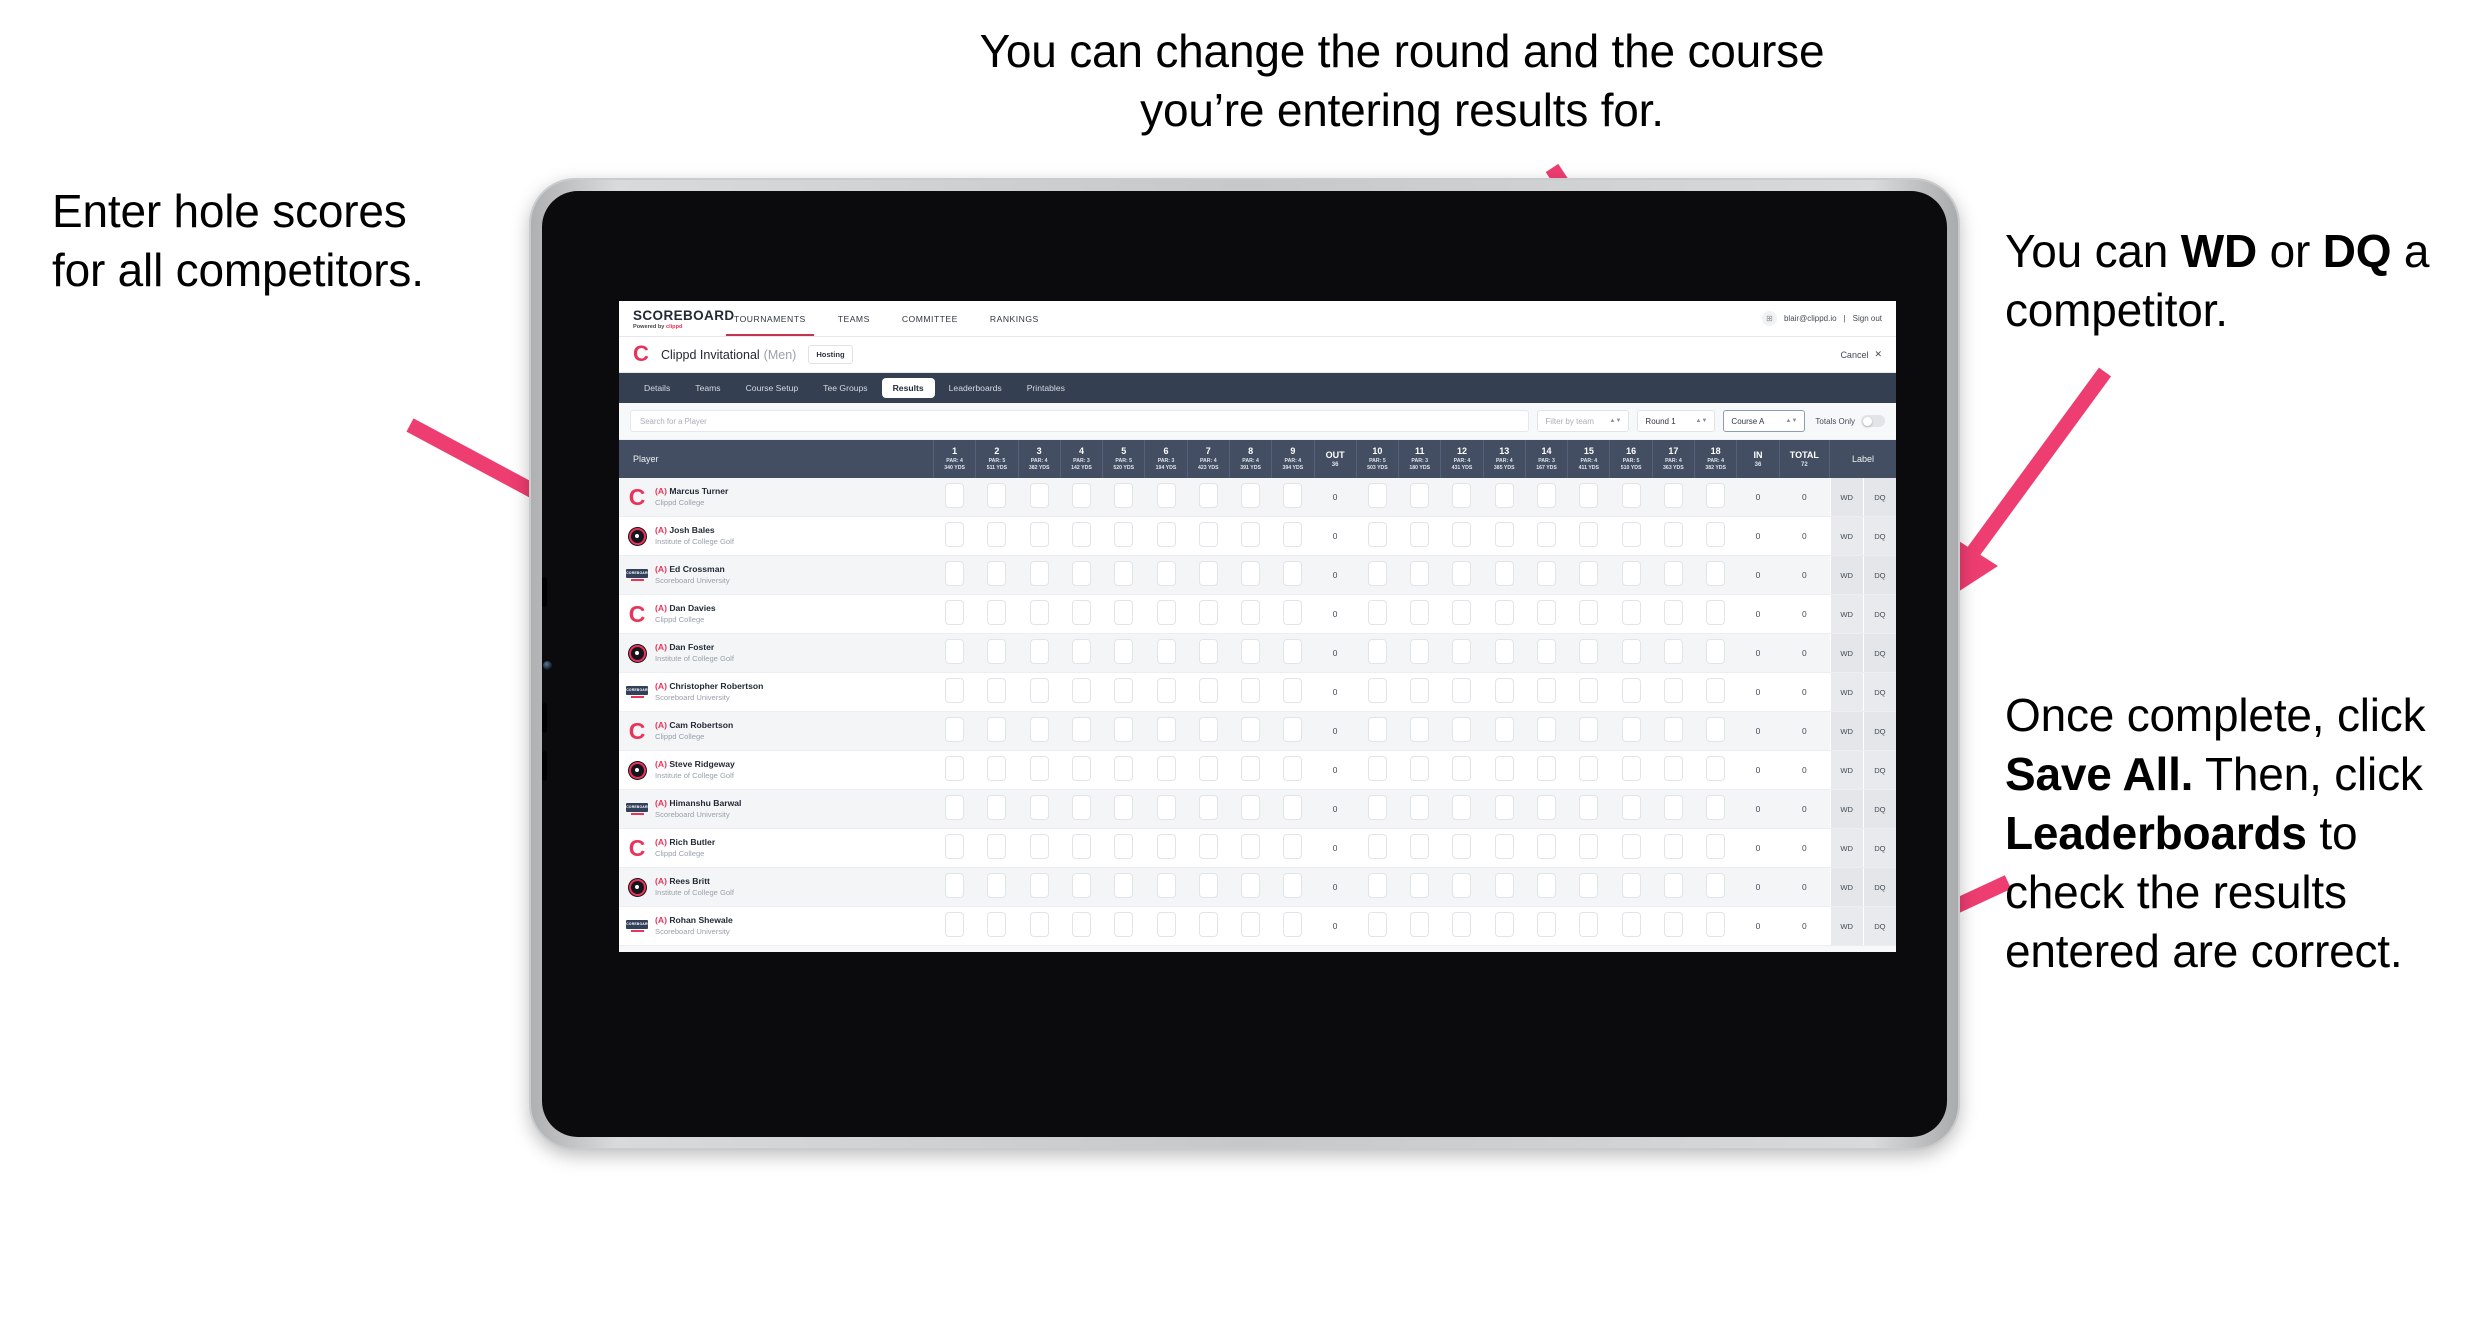  I want to click on tab-teams: Teams, so click(707, 388).